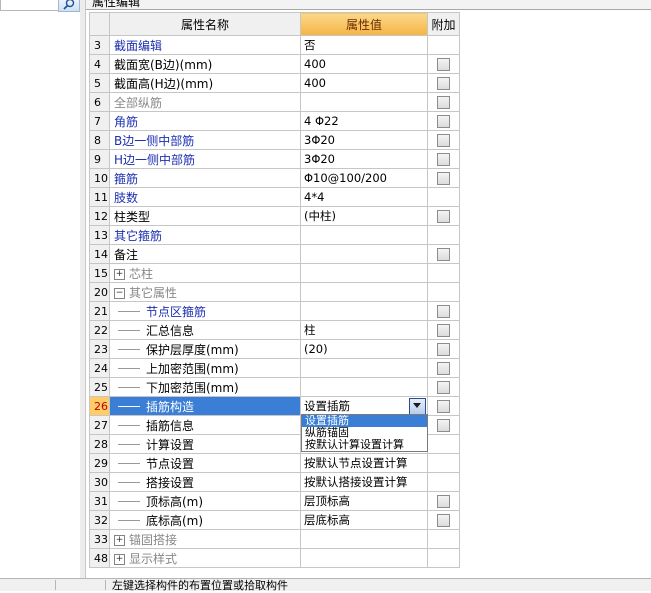 The image size is (651, 593). Describe the element at coordinates (364, 216) in the screenshot. I see `property-value-cell: (中柱)` at that location.